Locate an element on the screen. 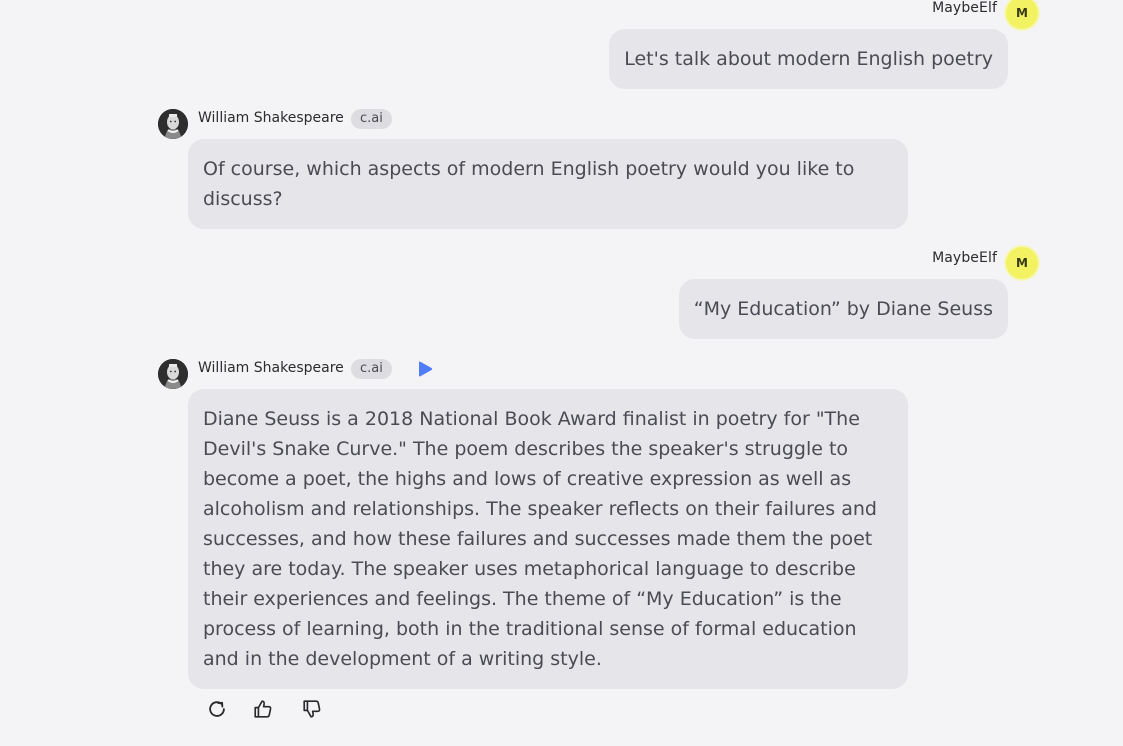 The height and width of the screenshot is (746, 1123). refresh-icon is located at coordinates (217, 709).